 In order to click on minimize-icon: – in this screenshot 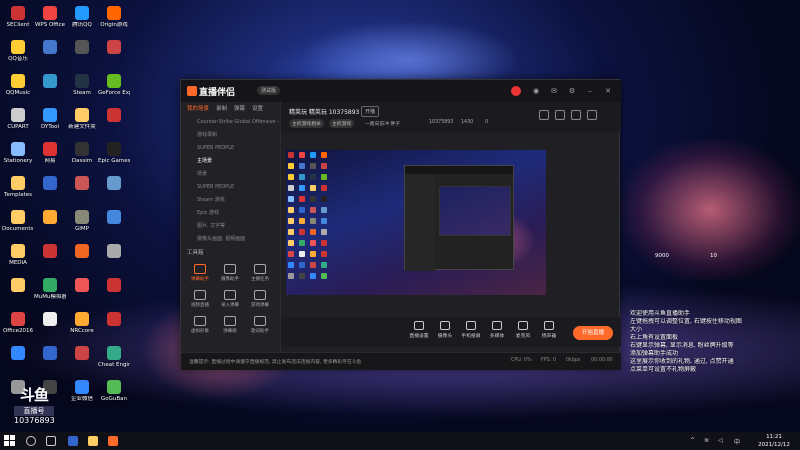, I will do `click(590, 91)`.